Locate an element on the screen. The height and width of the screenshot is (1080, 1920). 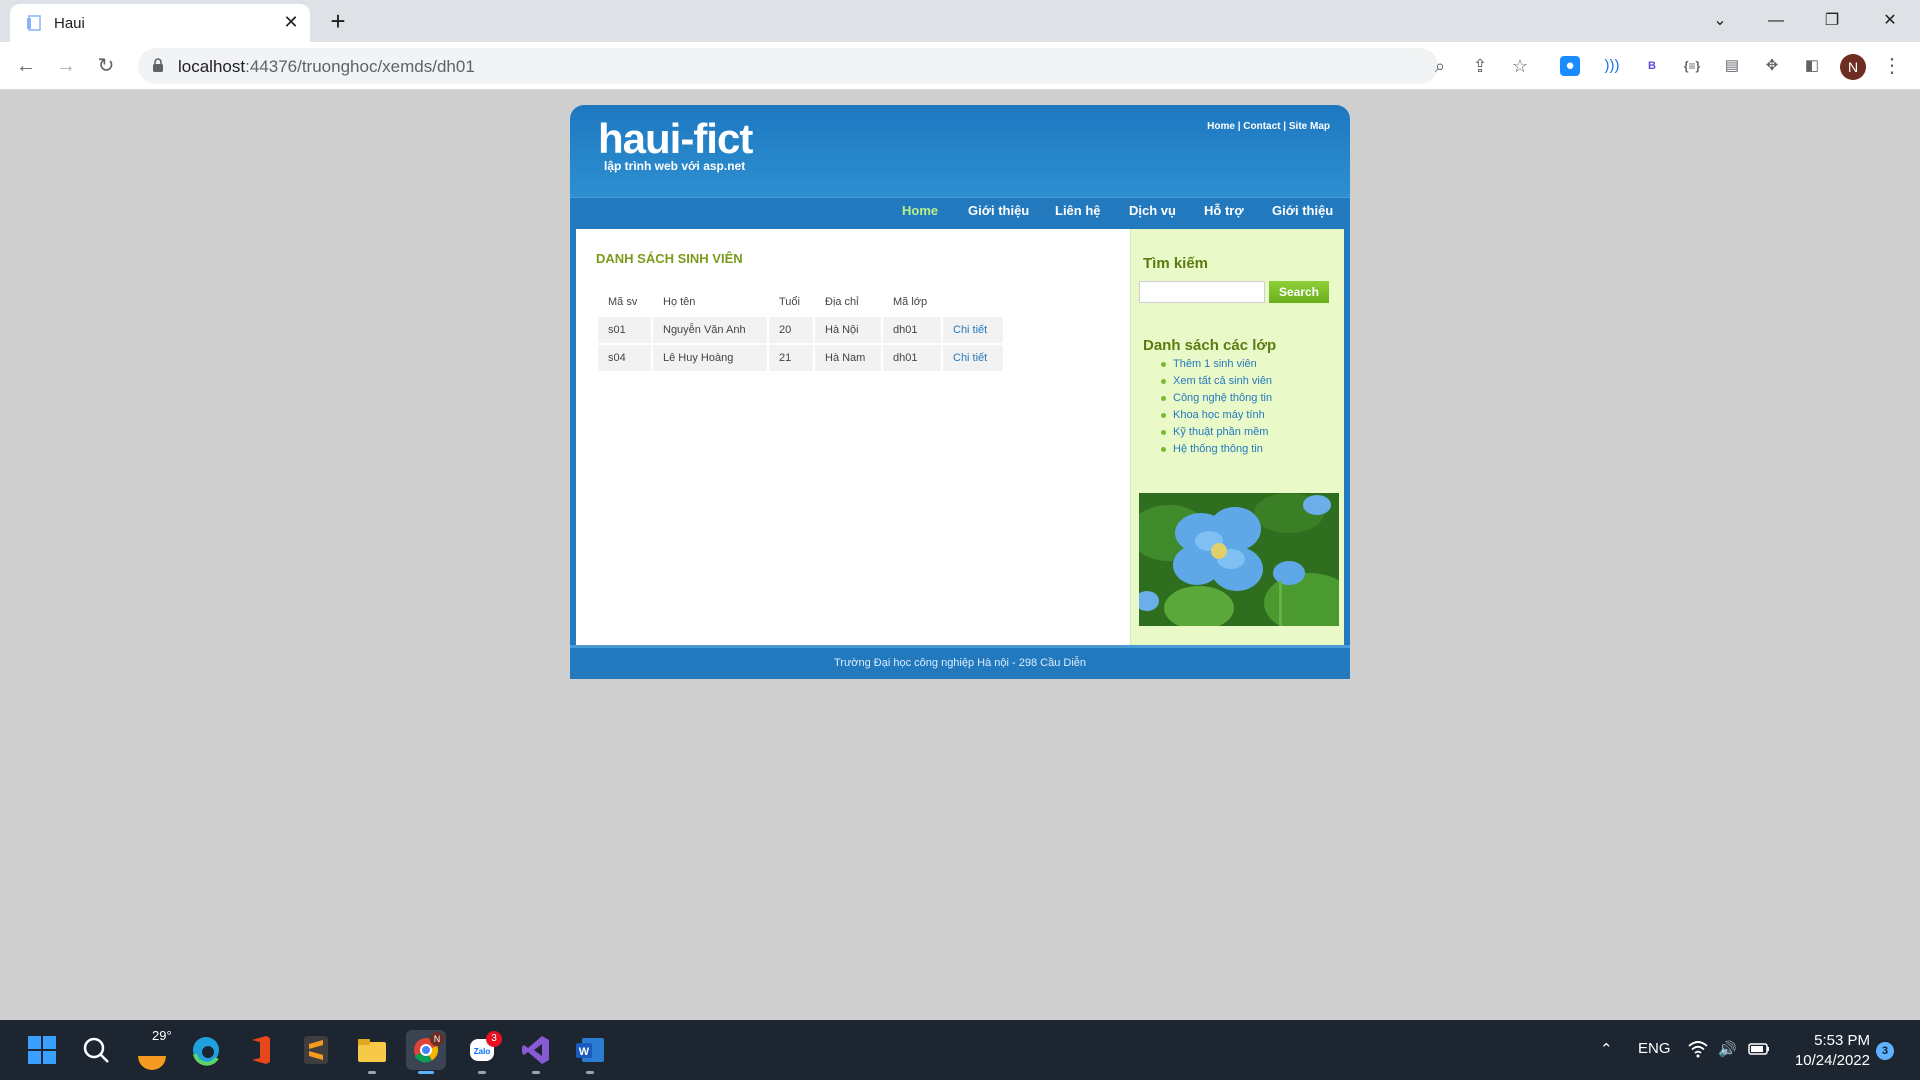
top-links: Home | Contact | Site Map is located at coordinates (1268, 126).